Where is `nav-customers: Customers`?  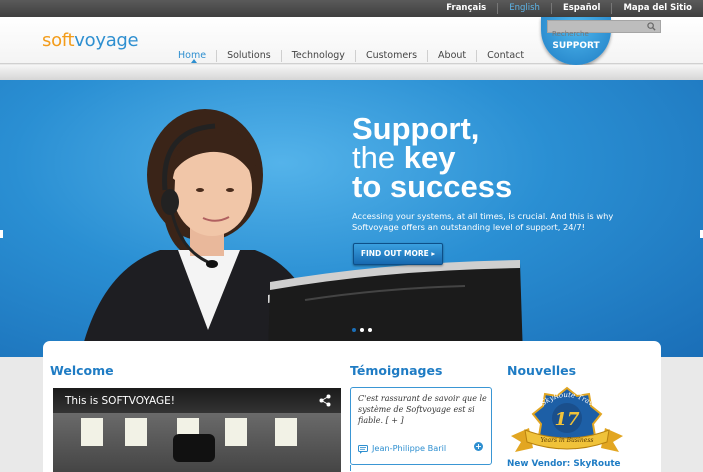 nav-customers: Customers is located at coordinates (390, 56).